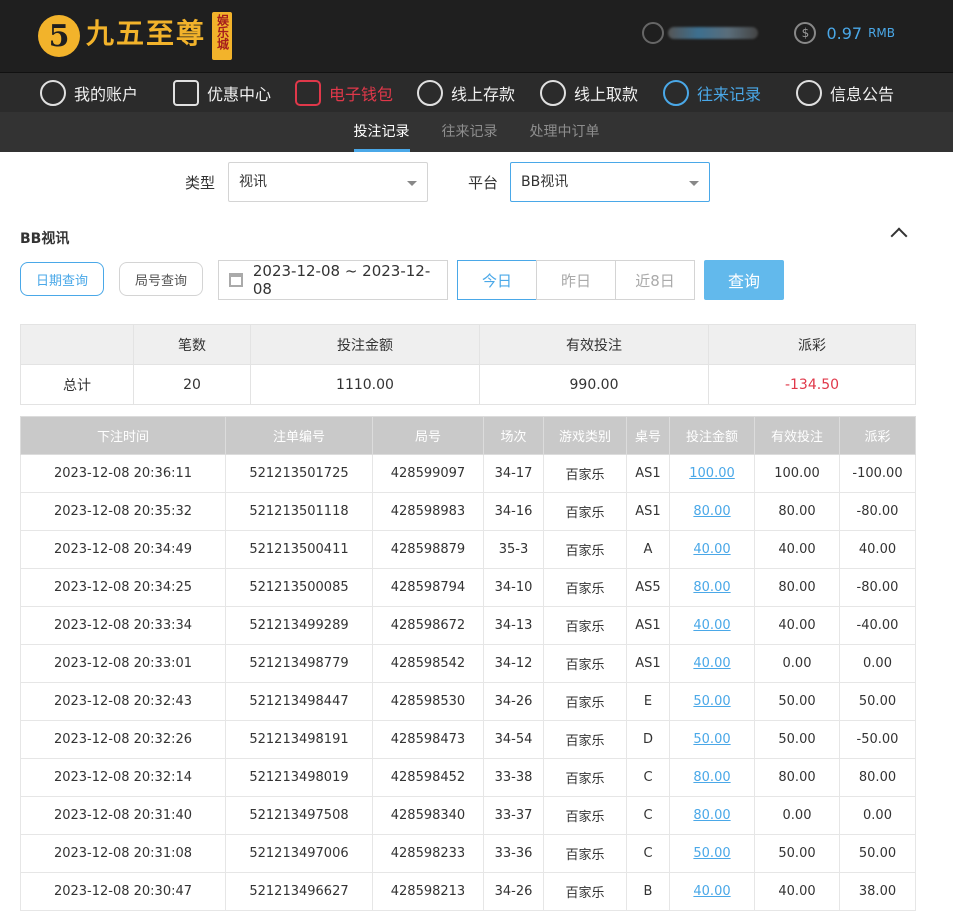  Describe the element at coordinates (844, 33) in the screenshot. I see `balance-amount: 0.97` at that location.